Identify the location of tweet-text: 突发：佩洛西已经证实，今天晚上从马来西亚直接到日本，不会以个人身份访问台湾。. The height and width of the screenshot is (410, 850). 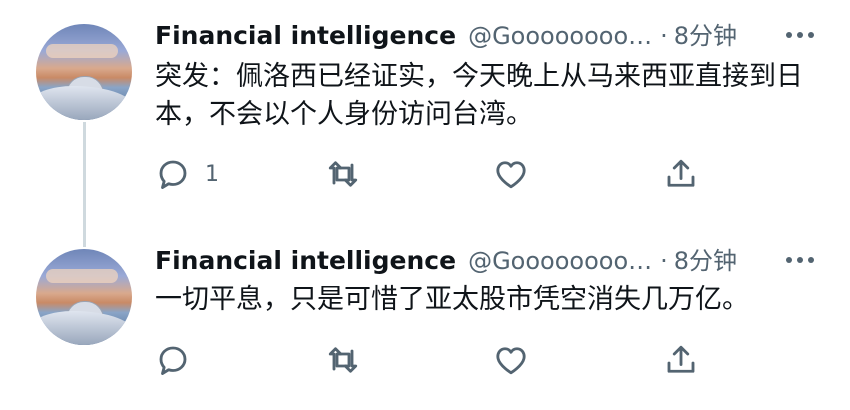
(479, 95).